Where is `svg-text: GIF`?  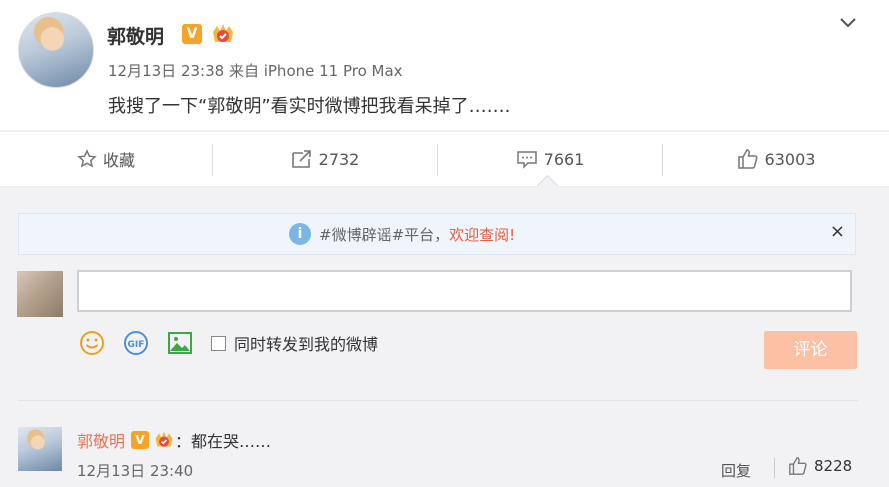 svg-text: GIF is located at coordinates (136, 345).